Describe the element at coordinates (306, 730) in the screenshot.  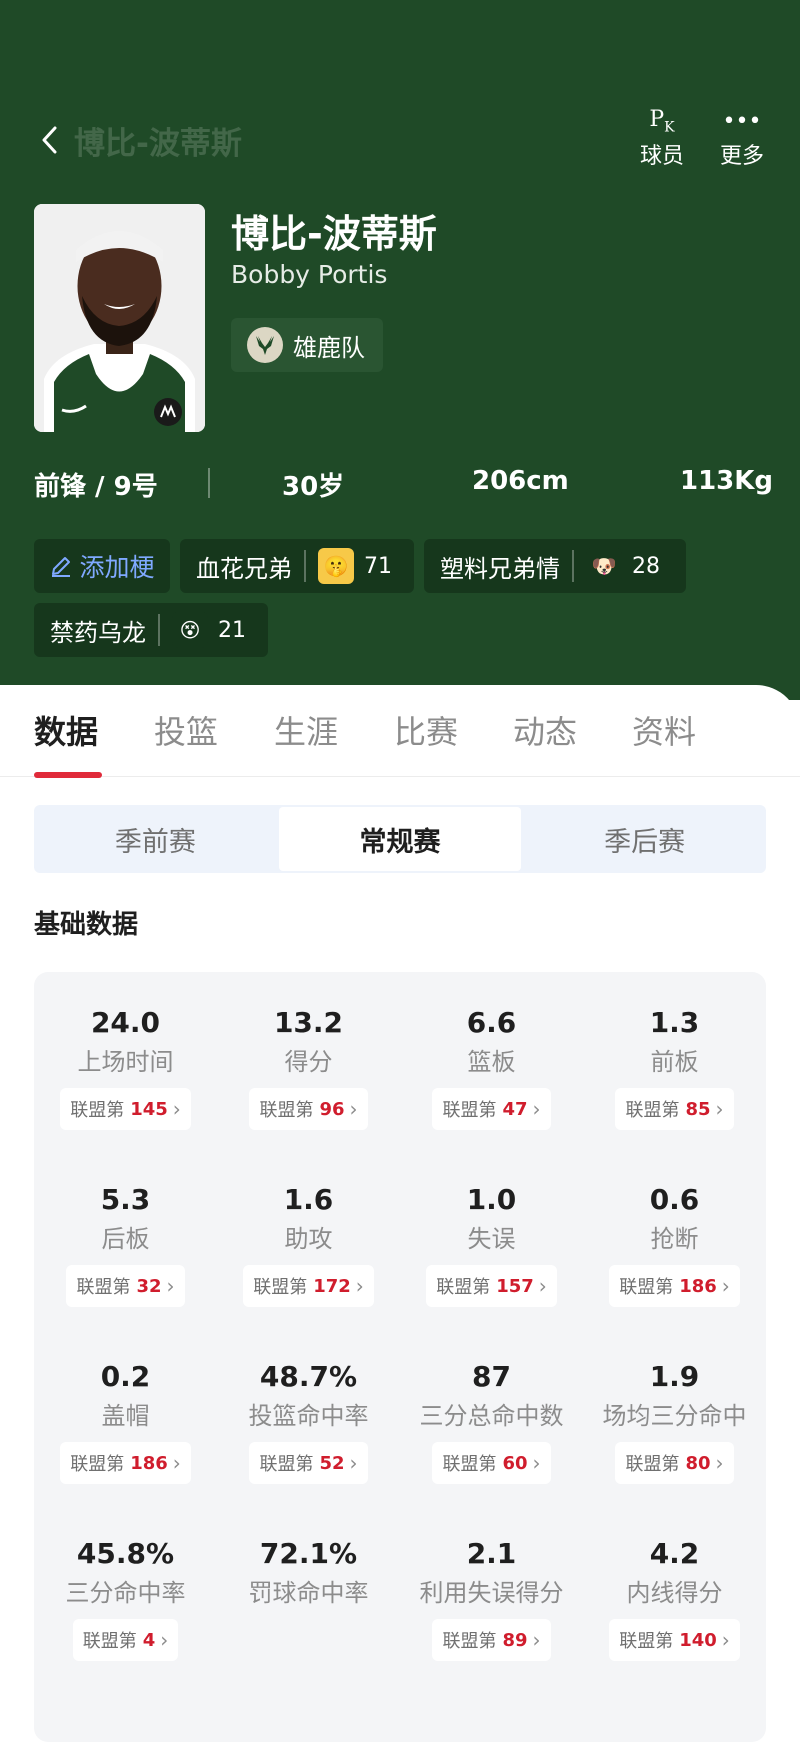
I see `tab-career: 生涯` at that location.